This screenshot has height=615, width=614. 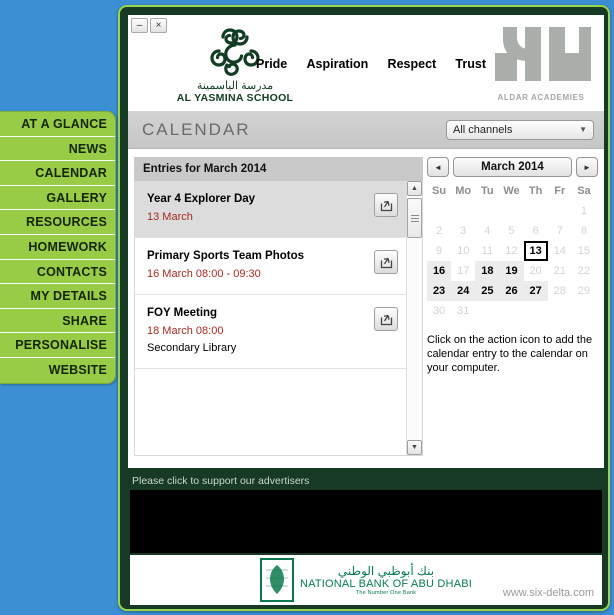 What do you see at coordinates (185, 331) in the screenshot?
I see `entry-date: 18 March 08:00` at bounding box center [185, 331].